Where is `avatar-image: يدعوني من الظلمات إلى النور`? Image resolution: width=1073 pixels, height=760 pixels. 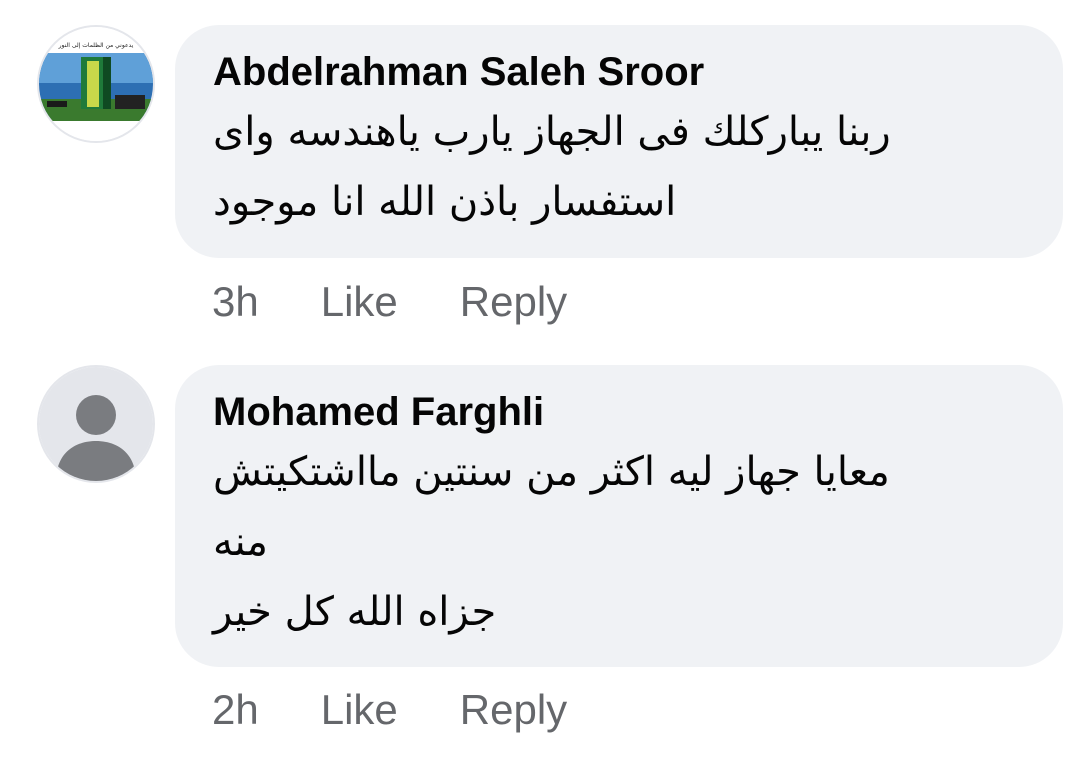
avatar-image: يدعوني من الظلمات إلى النور is located at coordinates (96, 84).